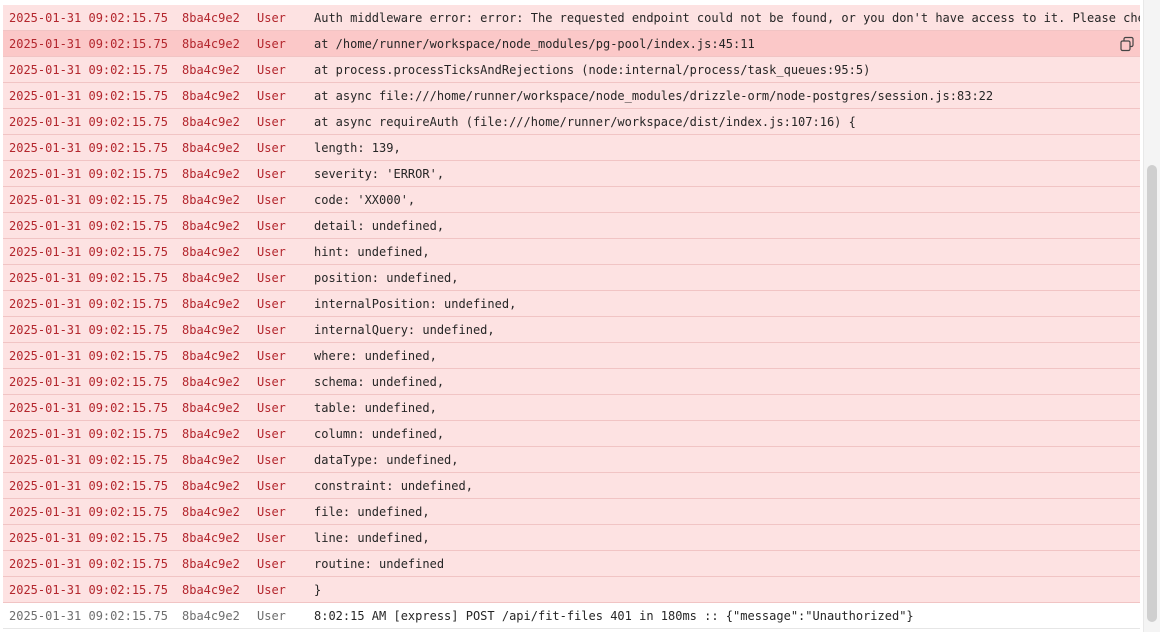 This screenshot has width=1160, height=632. What do you see at coordinates (372, 511) in the screenshot?
I see `log-message: file: undefined,` at bounding box center [372, 511].